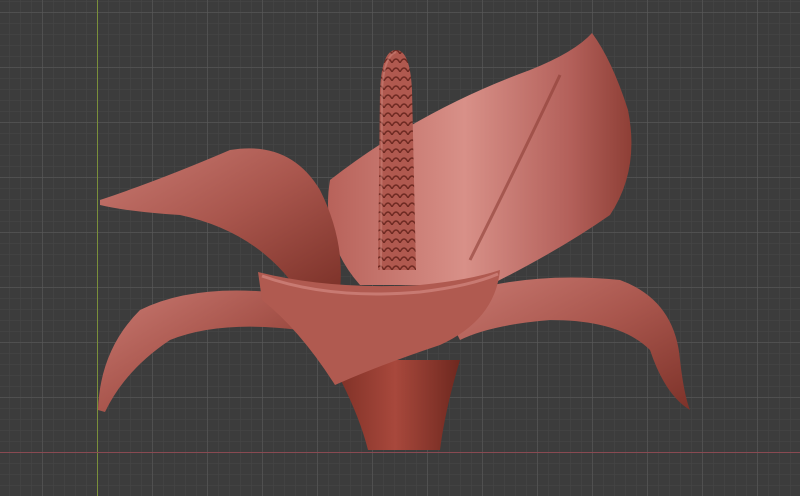 This screenshot has width=800, height=496. Describe the element at coordinates (199, 351) in the screenshot. I see `petal-lower-left` at that location.